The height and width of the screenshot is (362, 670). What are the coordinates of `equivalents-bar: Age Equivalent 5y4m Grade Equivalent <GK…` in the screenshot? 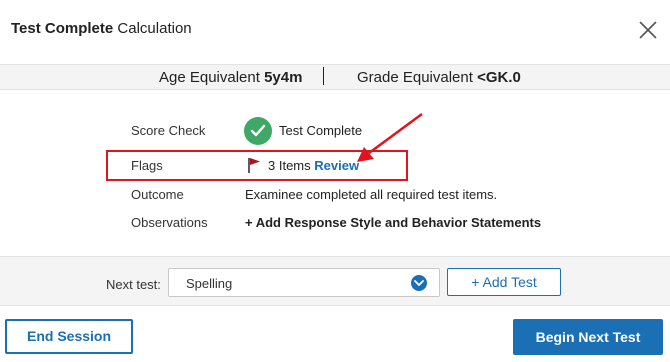 It's located at (335, 77).